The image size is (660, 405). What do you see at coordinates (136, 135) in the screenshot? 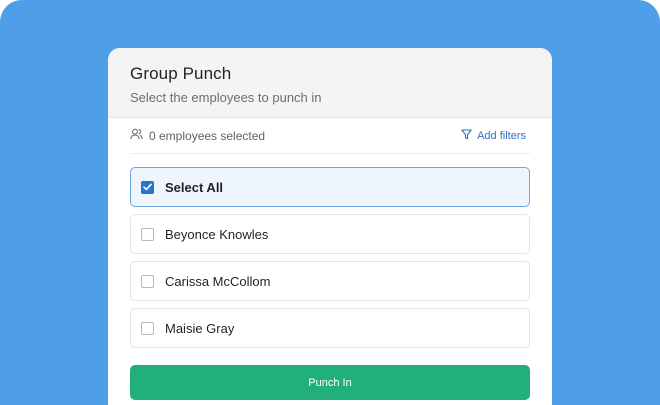
I see `users-icon` at bounding box center [136, 135].